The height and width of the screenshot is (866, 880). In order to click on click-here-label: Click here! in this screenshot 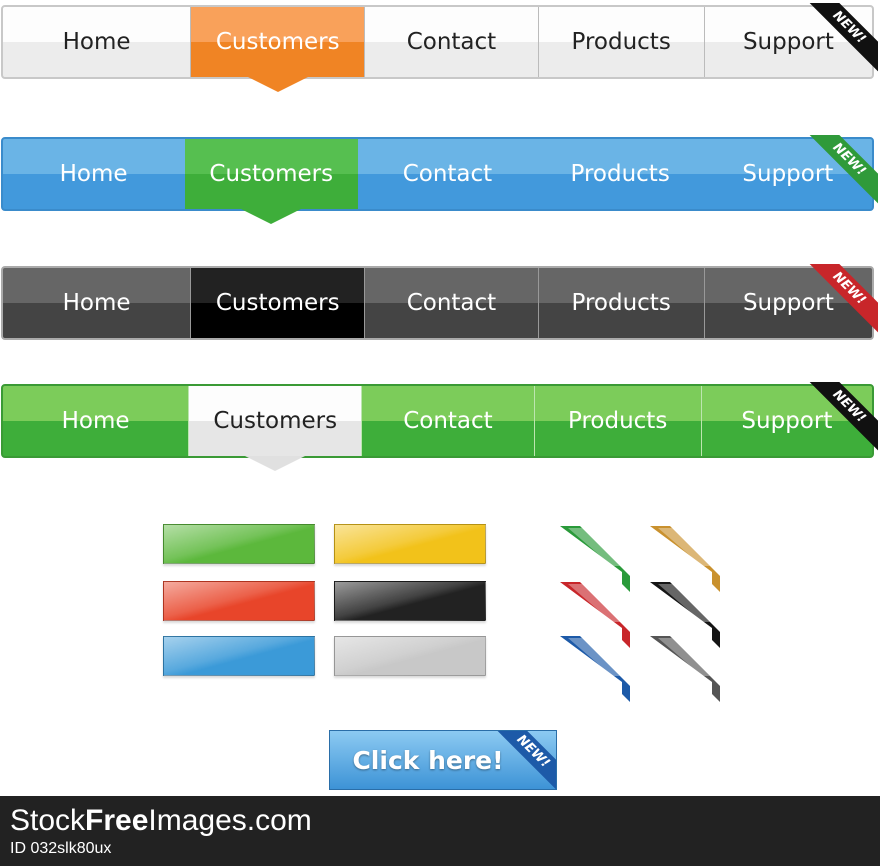, I will do `click(428, 760)`.